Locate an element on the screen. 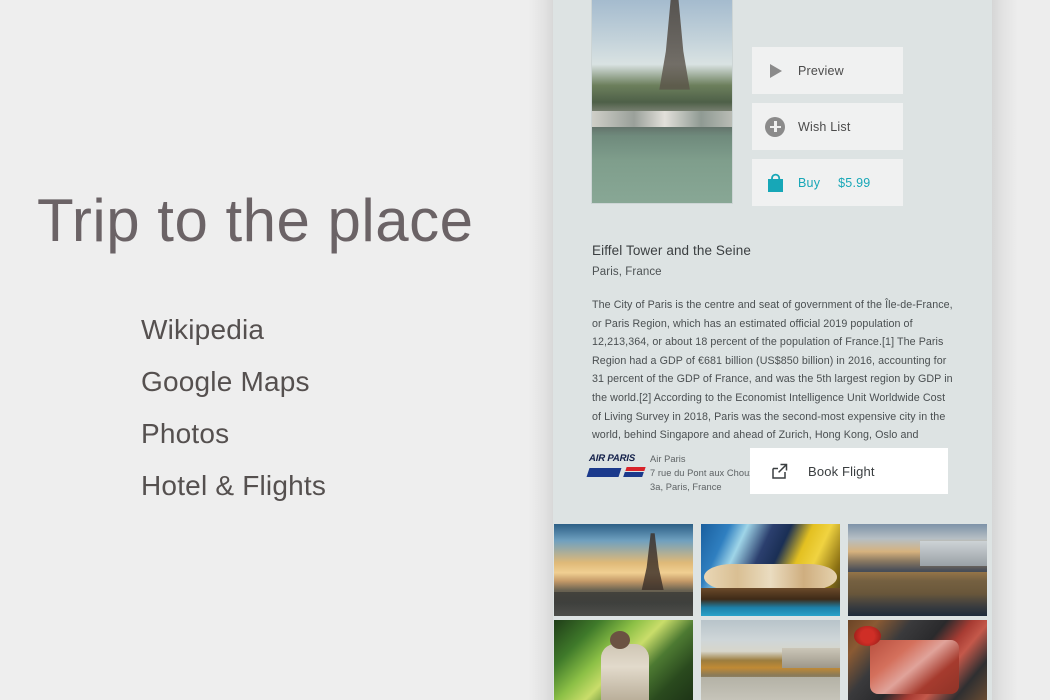 This screenshot has width=1050, height=700. buy-button-label: Buy is located at coordinates (809, 182).